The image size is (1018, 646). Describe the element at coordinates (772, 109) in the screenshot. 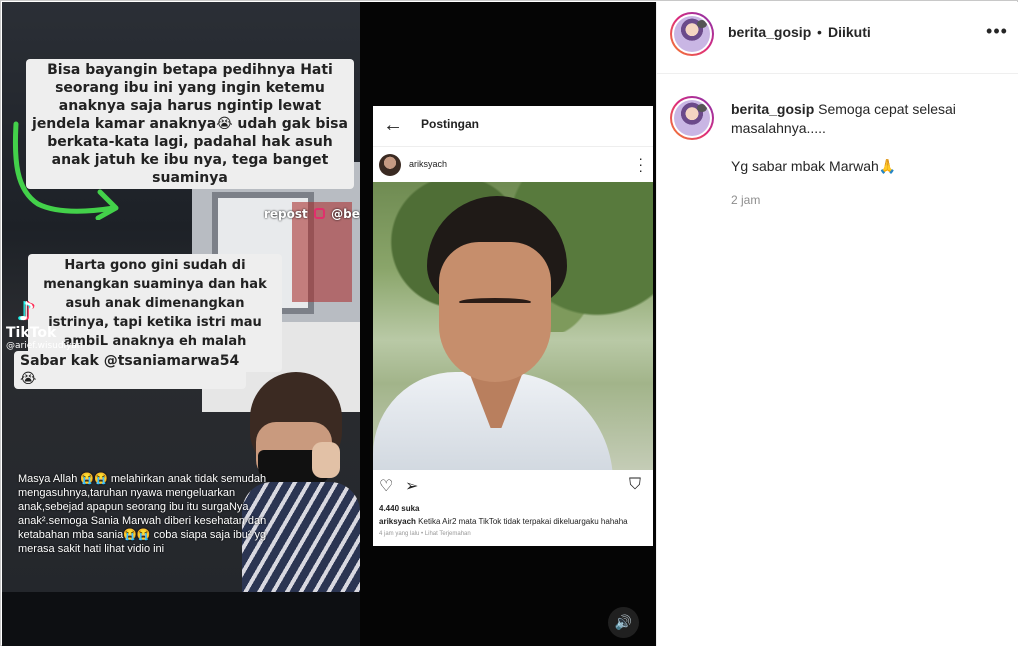

I see `comment-username-link: berita_gosip` at that location.